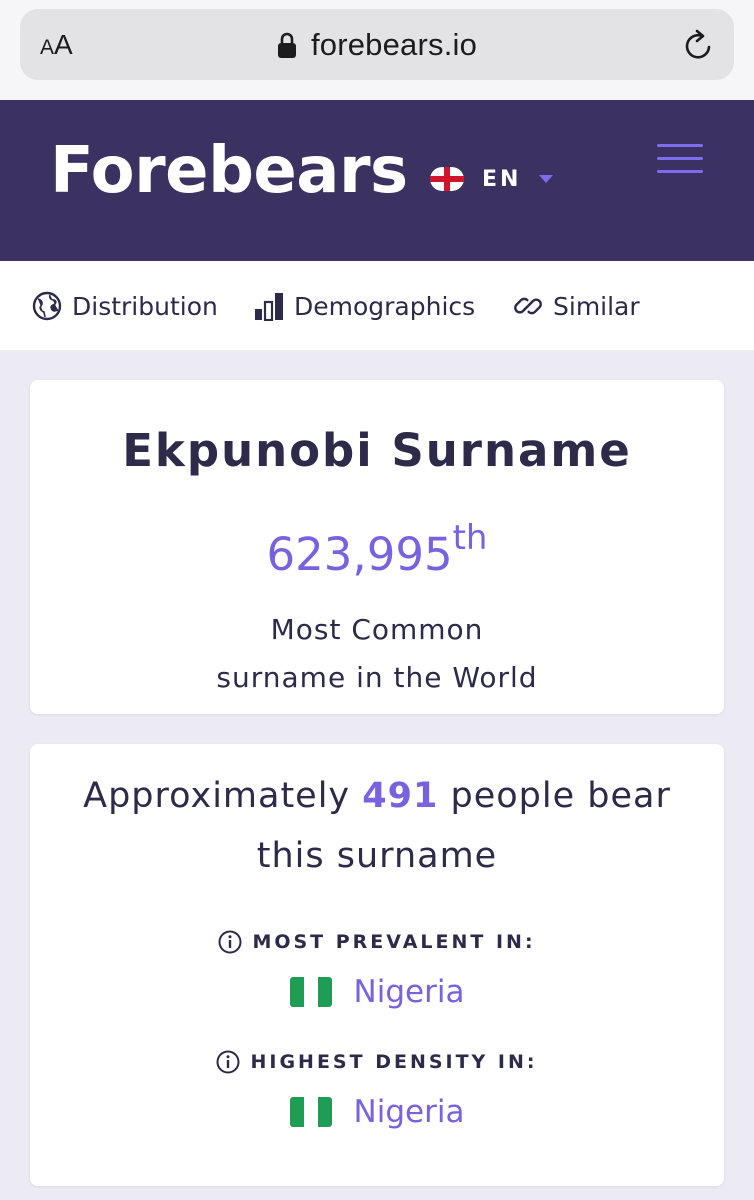 The width and height of the screenshot is (754, 1200). Describe the element at coordinates (409, 1112) in the screenshot. I see `highest-density-country-link: Nigeria` at that location.